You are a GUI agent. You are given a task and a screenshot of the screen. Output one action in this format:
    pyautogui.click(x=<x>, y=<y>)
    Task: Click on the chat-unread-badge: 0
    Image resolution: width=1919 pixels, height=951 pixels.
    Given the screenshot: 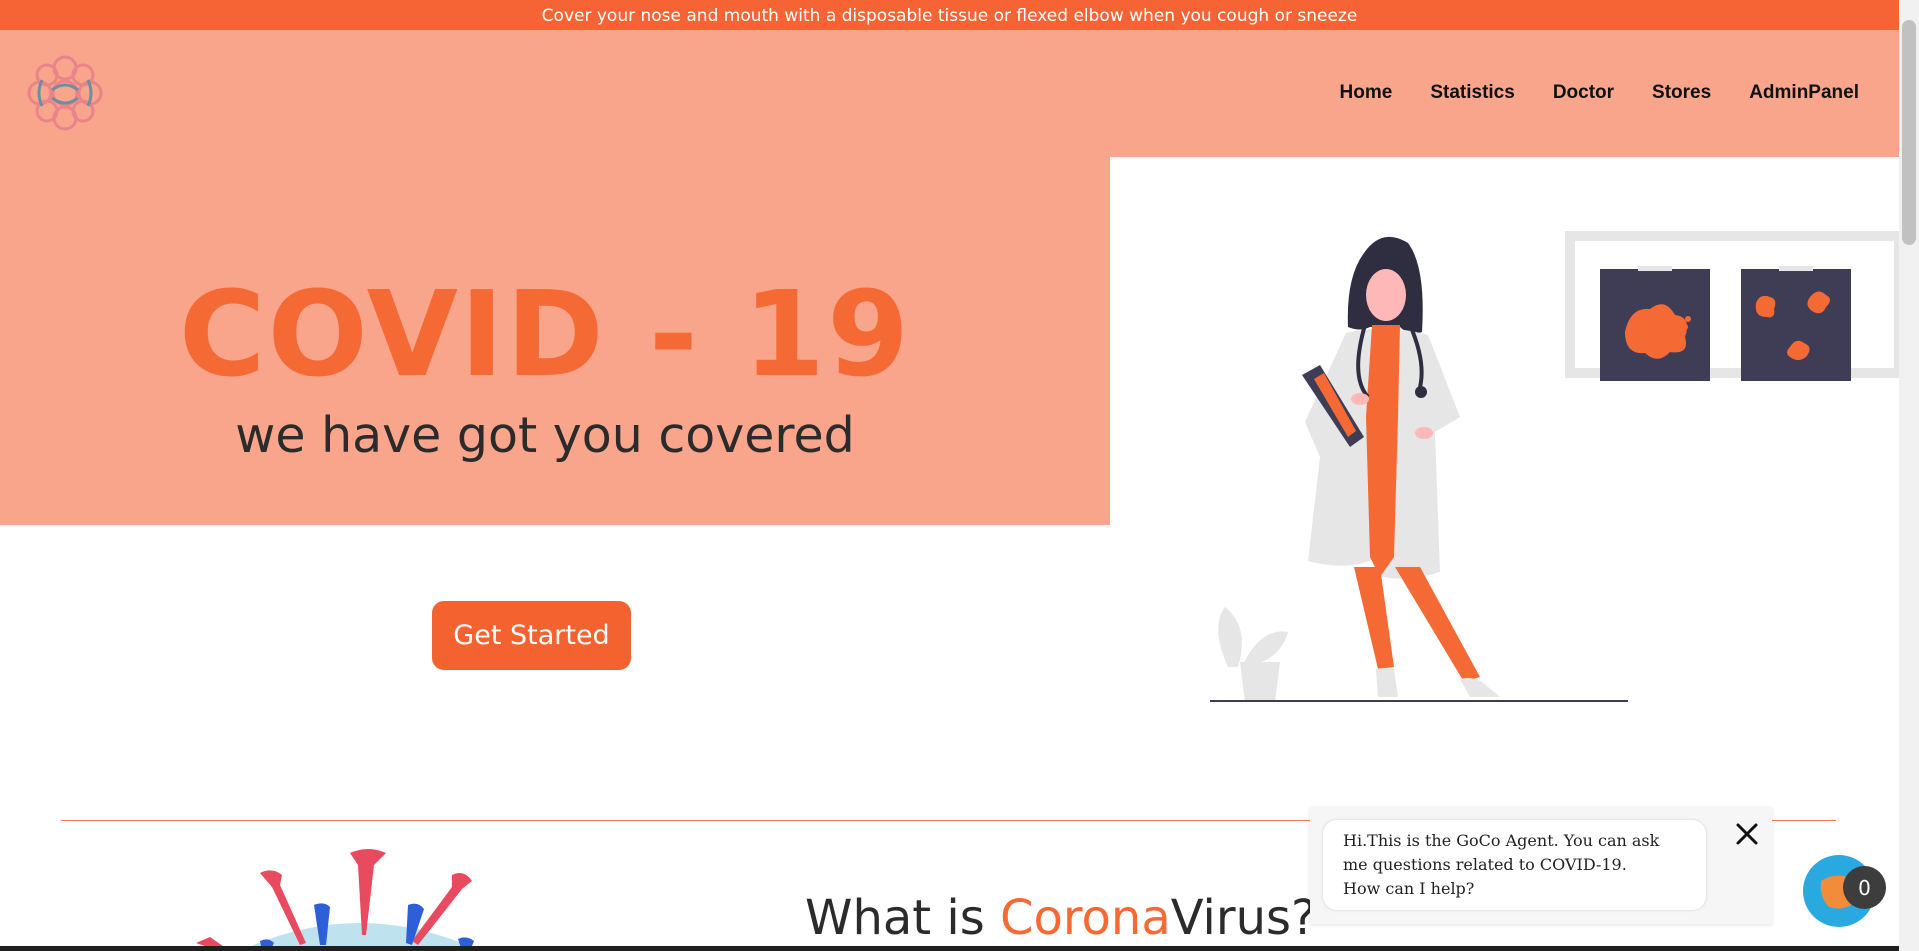 What is the action you would take?
    pyautogui.click(x=1864, y=887)
    